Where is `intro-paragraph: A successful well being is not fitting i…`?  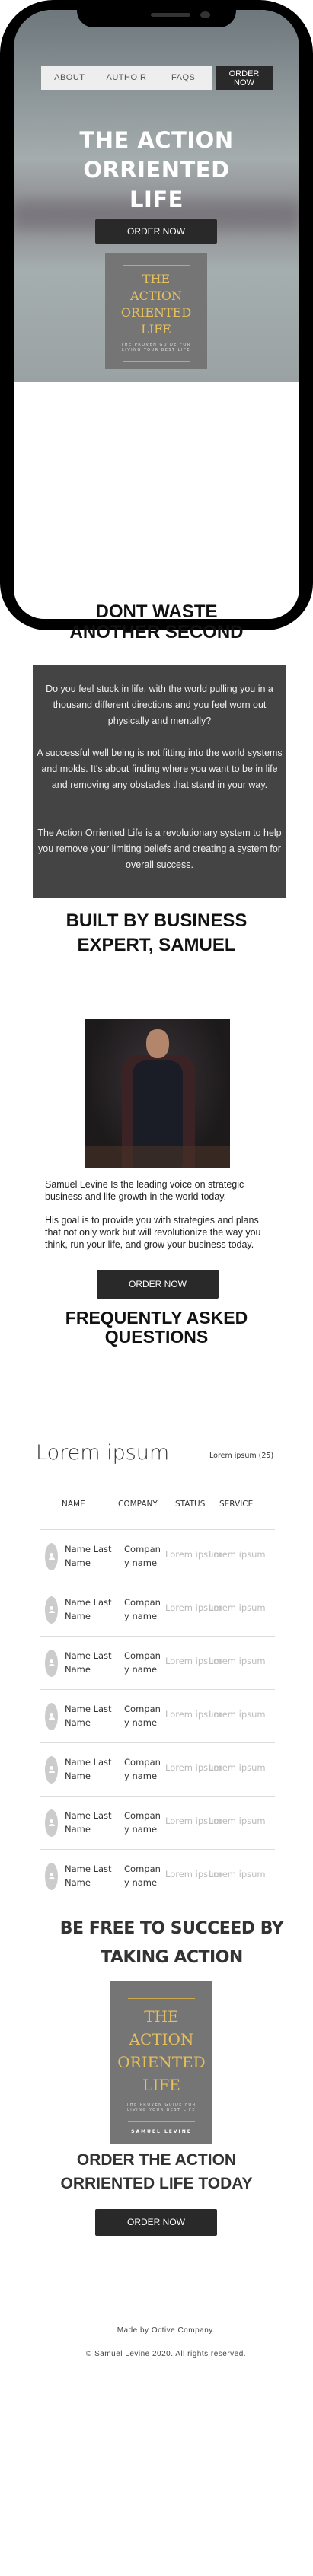 intro-paragraph: A successful well being is not fitting i… is located at coordinates (160, 769).